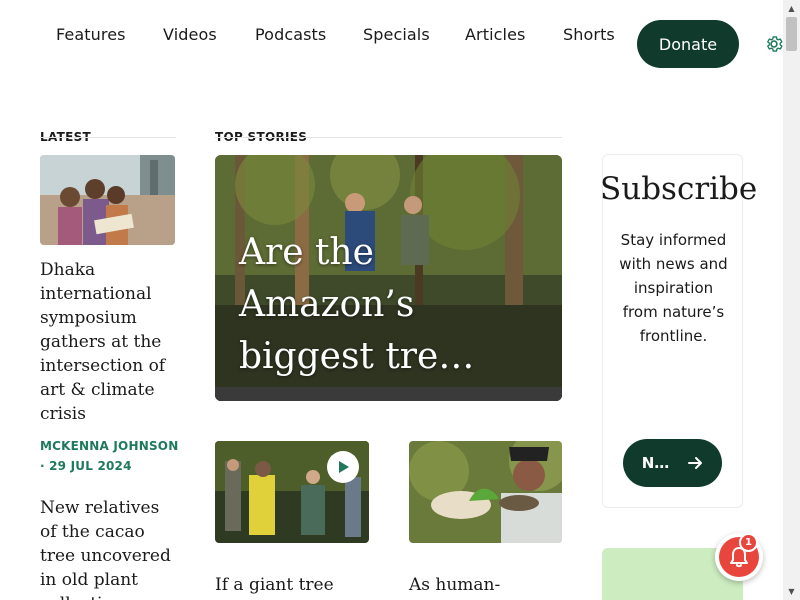 This screenshot has height=600, width=800. Describe the element at coordinates (495, 34) in the screenshot. I see `nav-item-articles: Articles` at that location.